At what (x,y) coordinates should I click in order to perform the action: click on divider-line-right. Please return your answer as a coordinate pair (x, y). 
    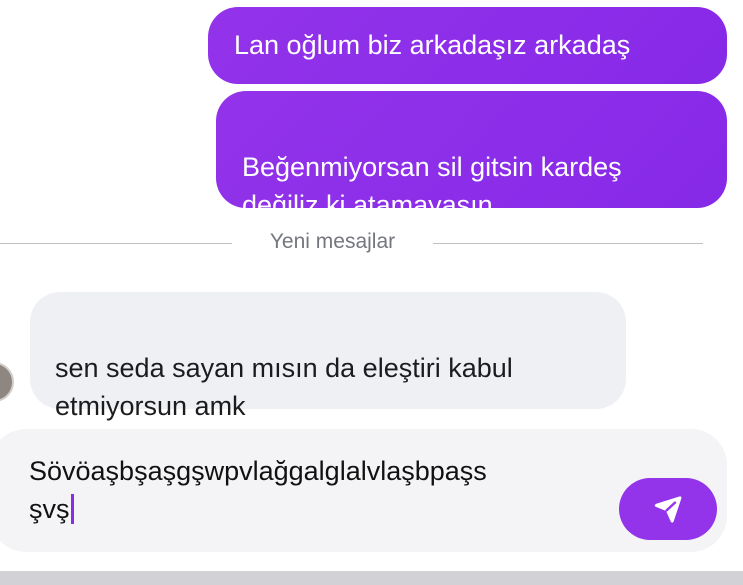
    Looking at the image, I should click on (568, 243).